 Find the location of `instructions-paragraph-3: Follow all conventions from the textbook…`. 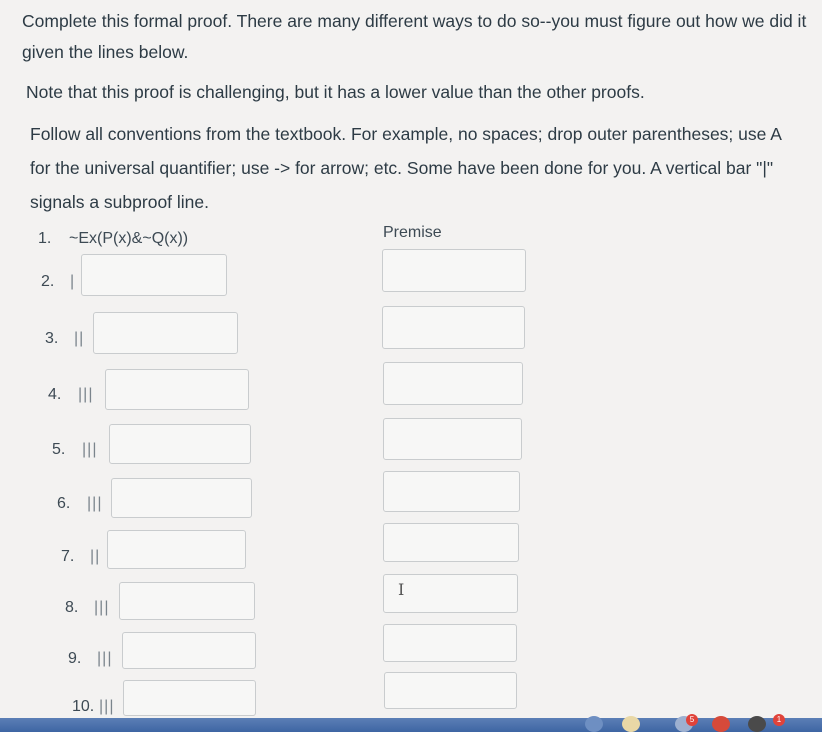

instructions-paragraph-3: Follow all conventions from the textbook… is located at coordinates (405, 168).